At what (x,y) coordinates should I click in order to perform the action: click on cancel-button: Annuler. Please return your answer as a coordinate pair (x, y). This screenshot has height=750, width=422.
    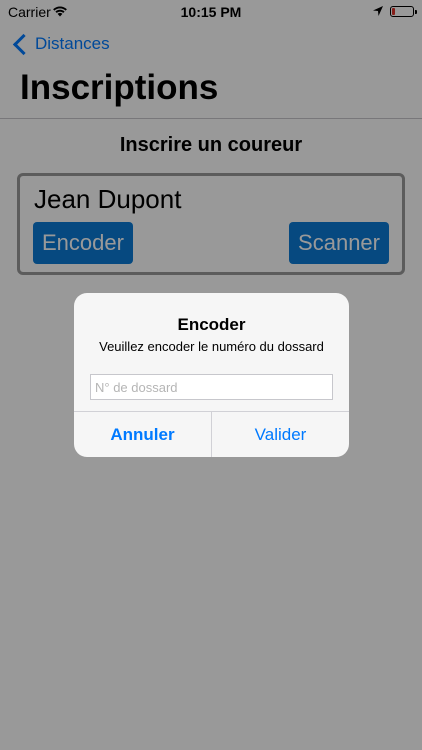
    Looking at the image, I should click on (142, 434).